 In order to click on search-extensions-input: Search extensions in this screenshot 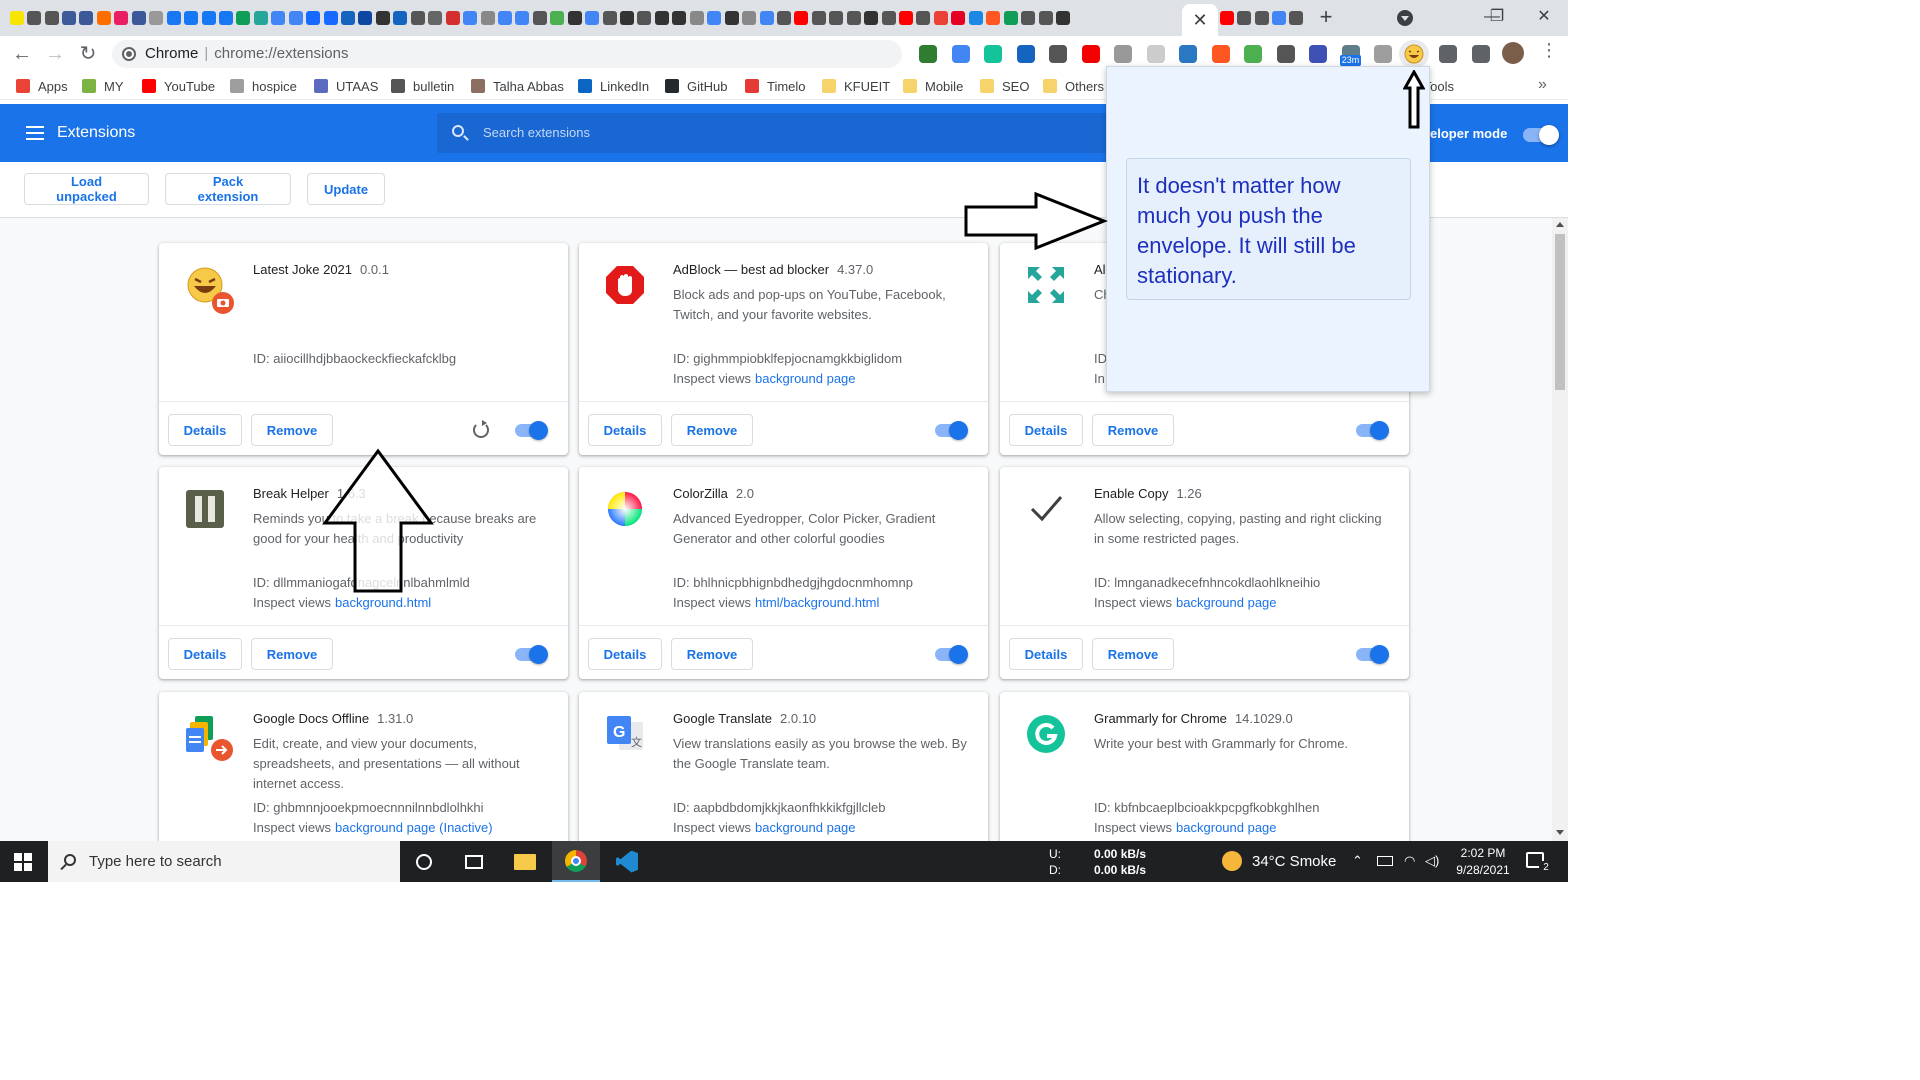, I will do `click(777, 133)`.